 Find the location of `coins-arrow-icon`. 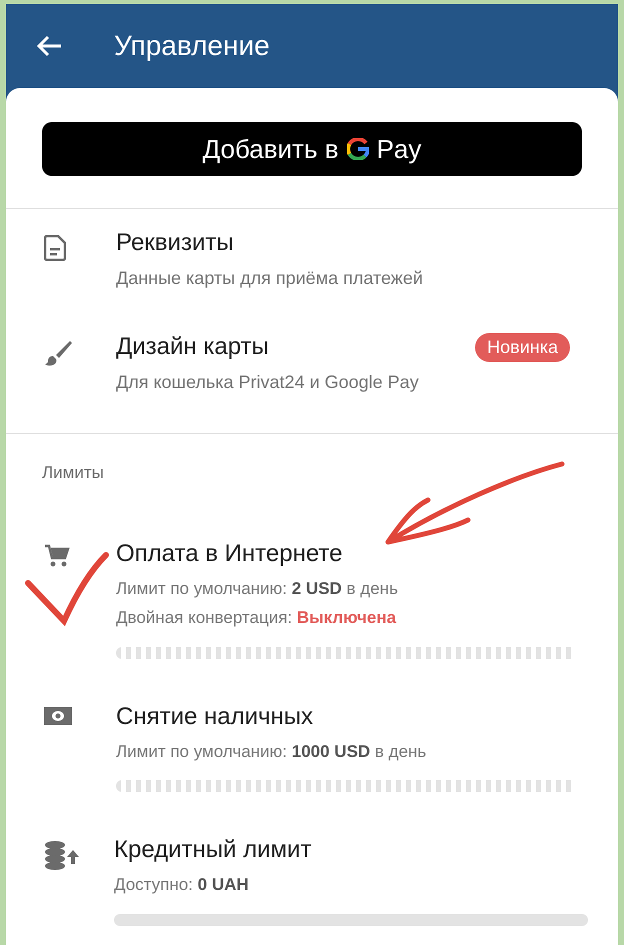

coins-arrow-icon is located at coordinates (62, 856).